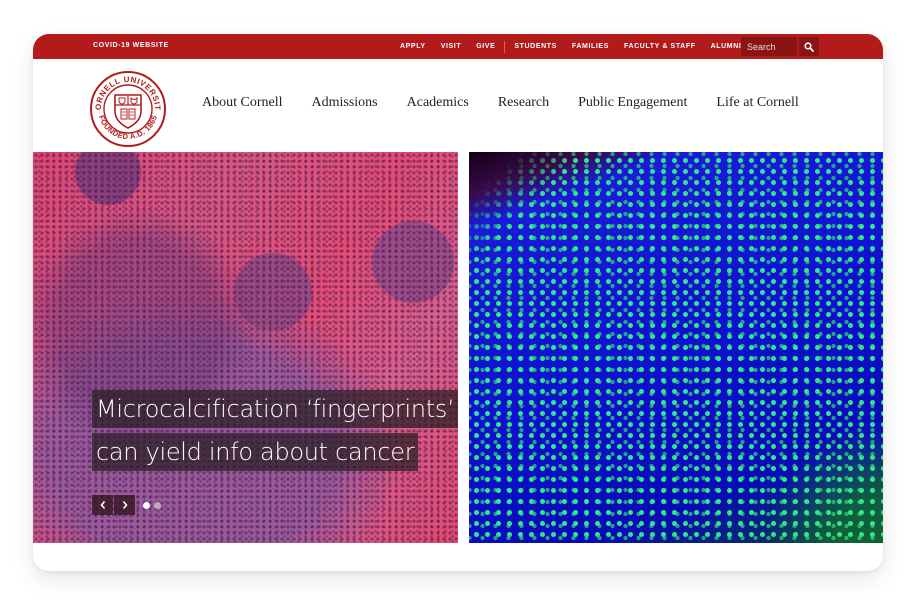  I want to click on prev-slide-button, so click(102, 505).